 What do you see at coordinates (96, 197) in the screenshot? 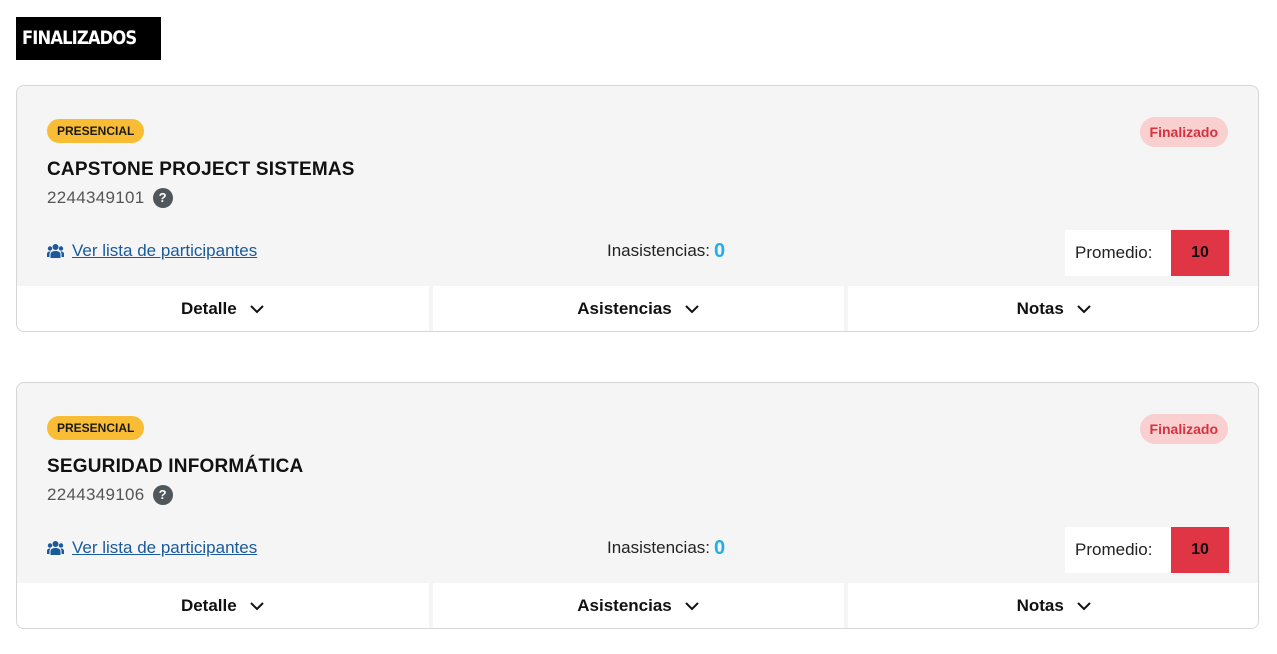
I see `course-code: 2244349101` at bounding box center [96, 197].